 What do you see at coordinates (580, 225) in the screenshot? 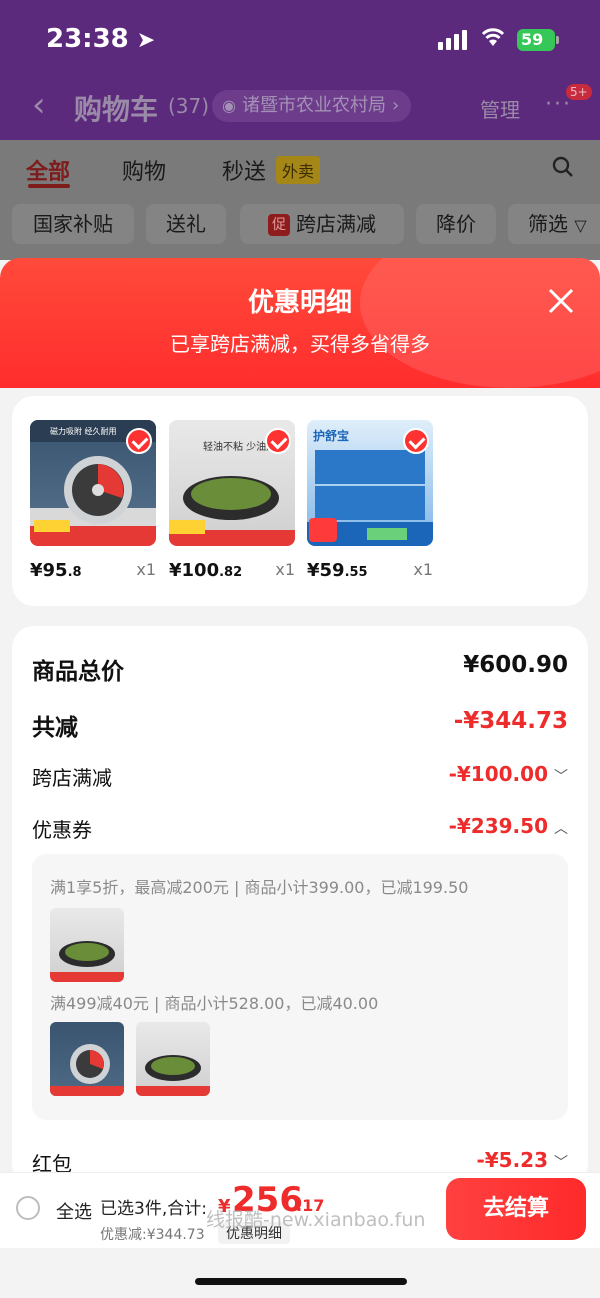
I see `filter-icon: ▽` at bounding box center [580, 225].